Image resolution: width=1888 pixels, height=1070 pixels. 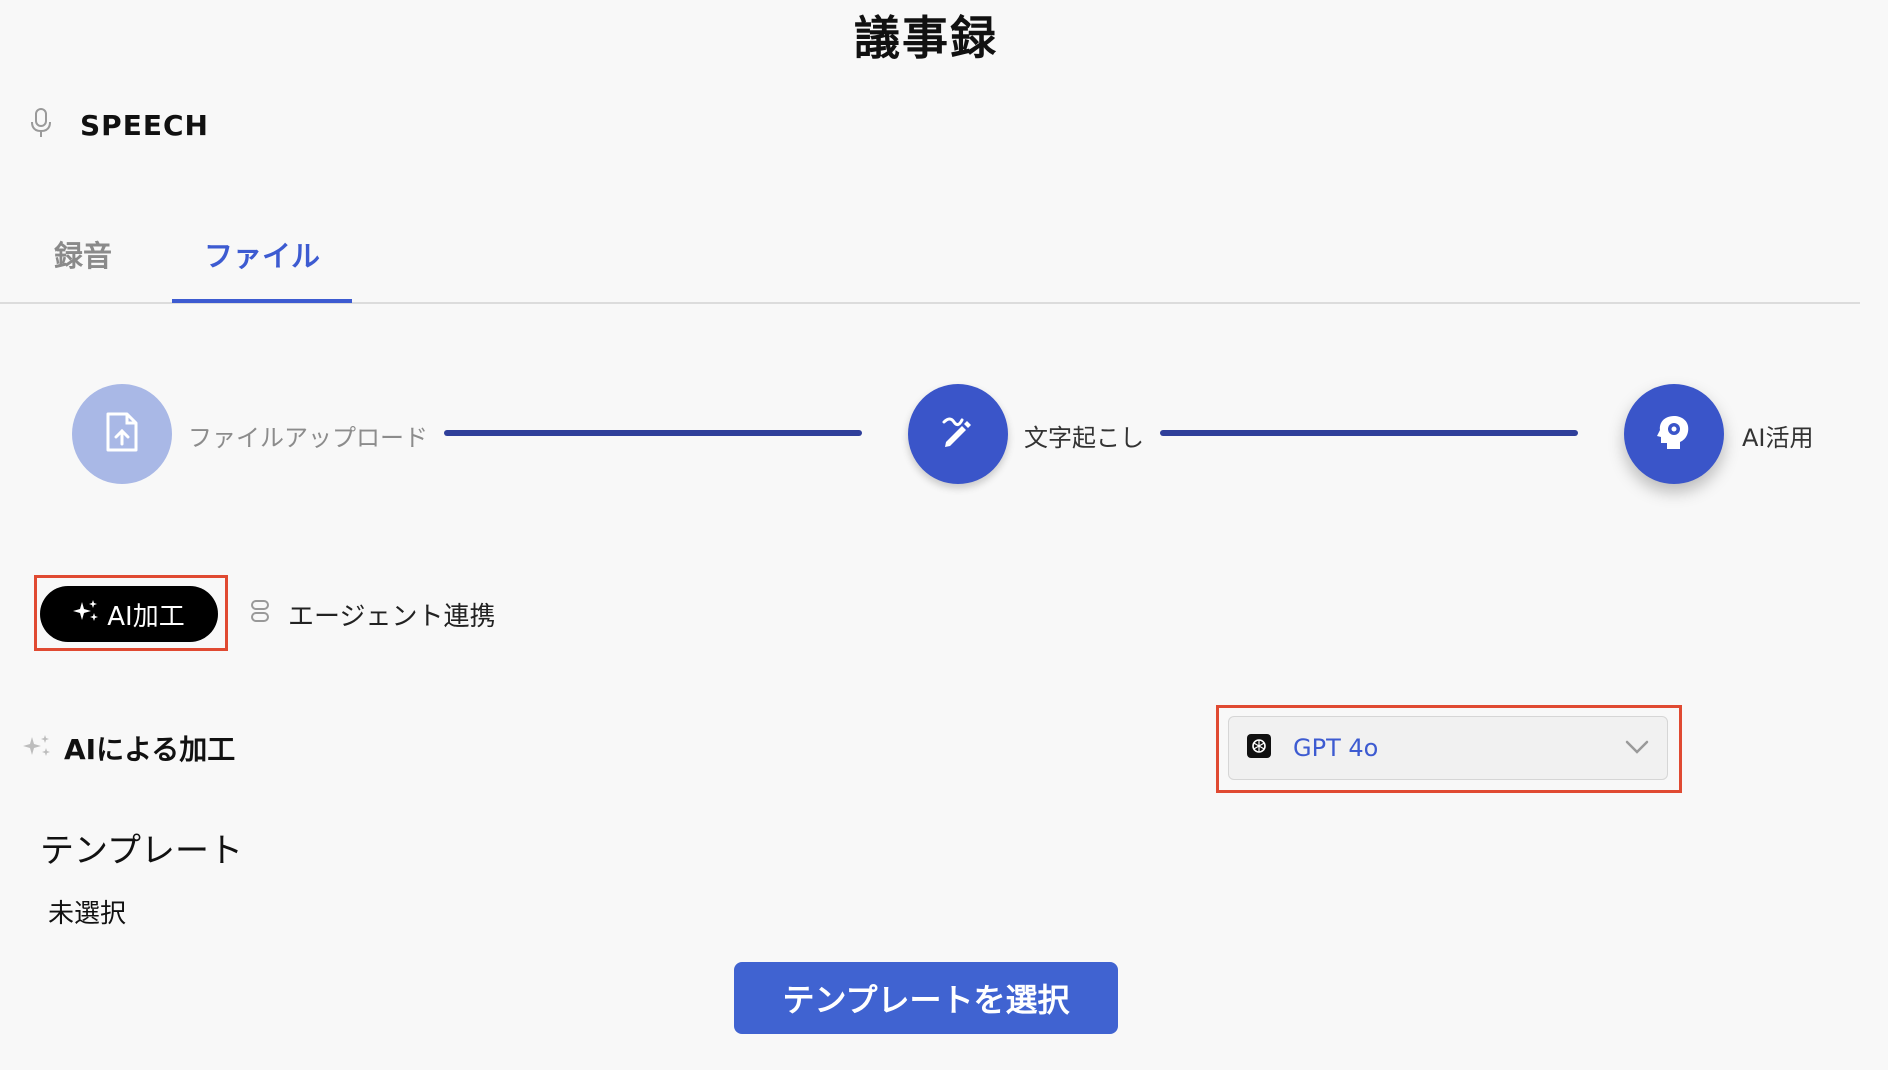 I want to click on section-title: AIによる加工, so click(x=150, y=749).